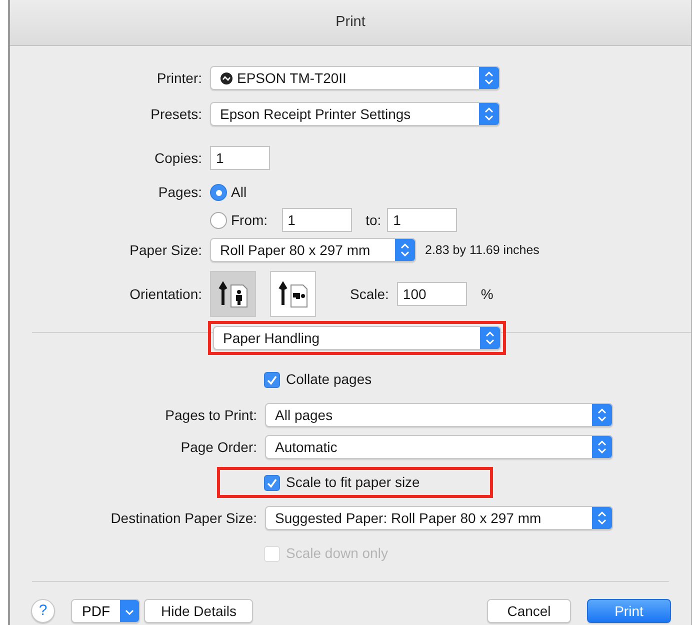 Image resolution: width=698 pixels, height=625 pixels. What do you see at coordinates (482, 250) in the screenshot?
I see `paper-dimensions: 2.83 by 11.69 inches` at bounding box center [482, 250].